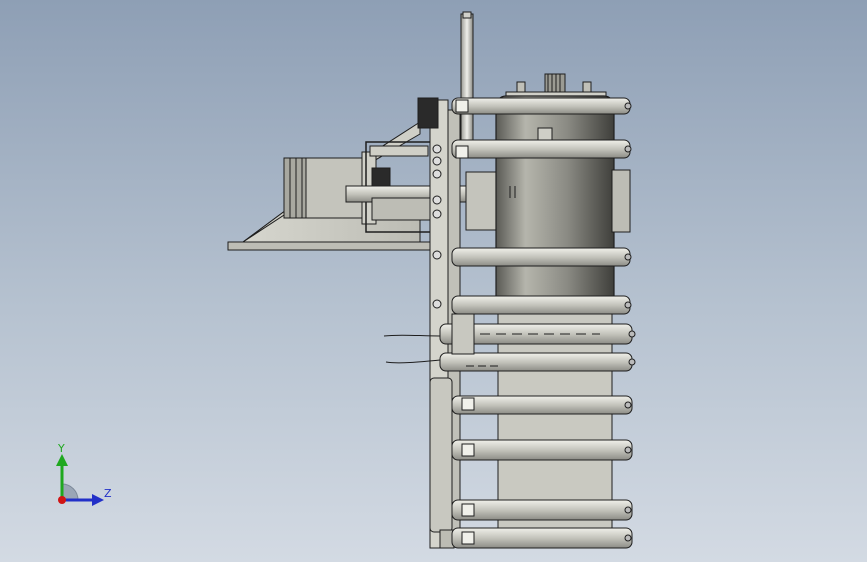  I want to click on roller-caps, so click(630, 322).